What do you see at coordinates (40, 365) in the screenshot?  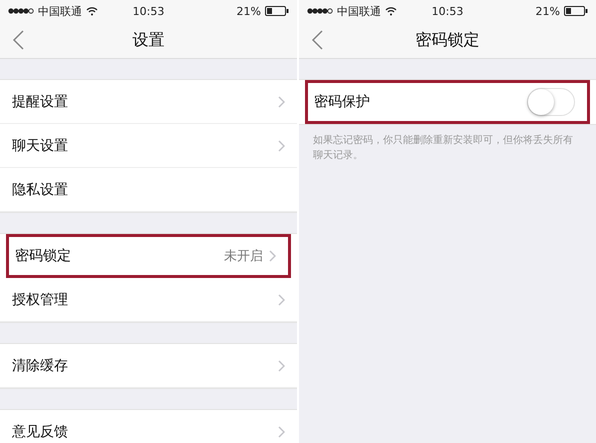 I see `row-label: 清除缓存` at bounding box center [40, 365].